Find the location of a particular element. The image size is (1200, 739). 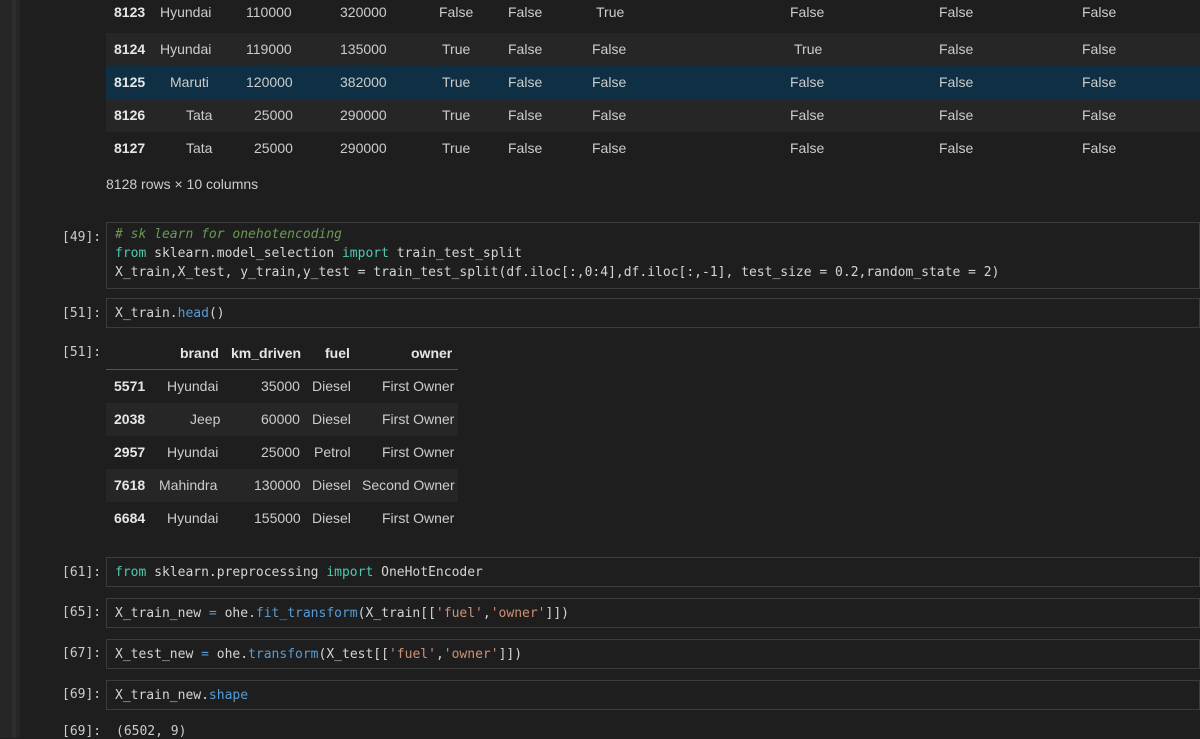

km-cell: 60000 is located at coordinates (280, 419).